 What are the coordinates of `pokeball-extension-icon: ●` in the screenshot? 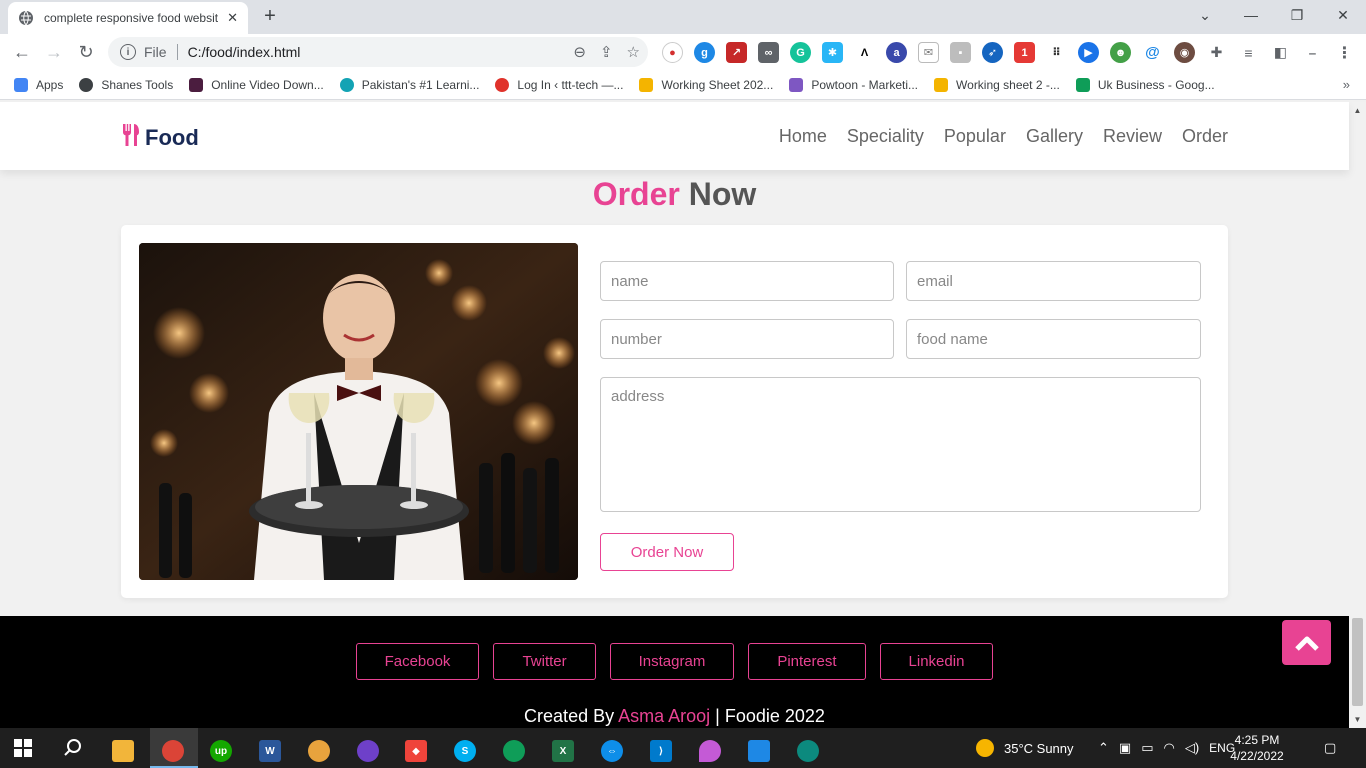 It's located at (672, 52).